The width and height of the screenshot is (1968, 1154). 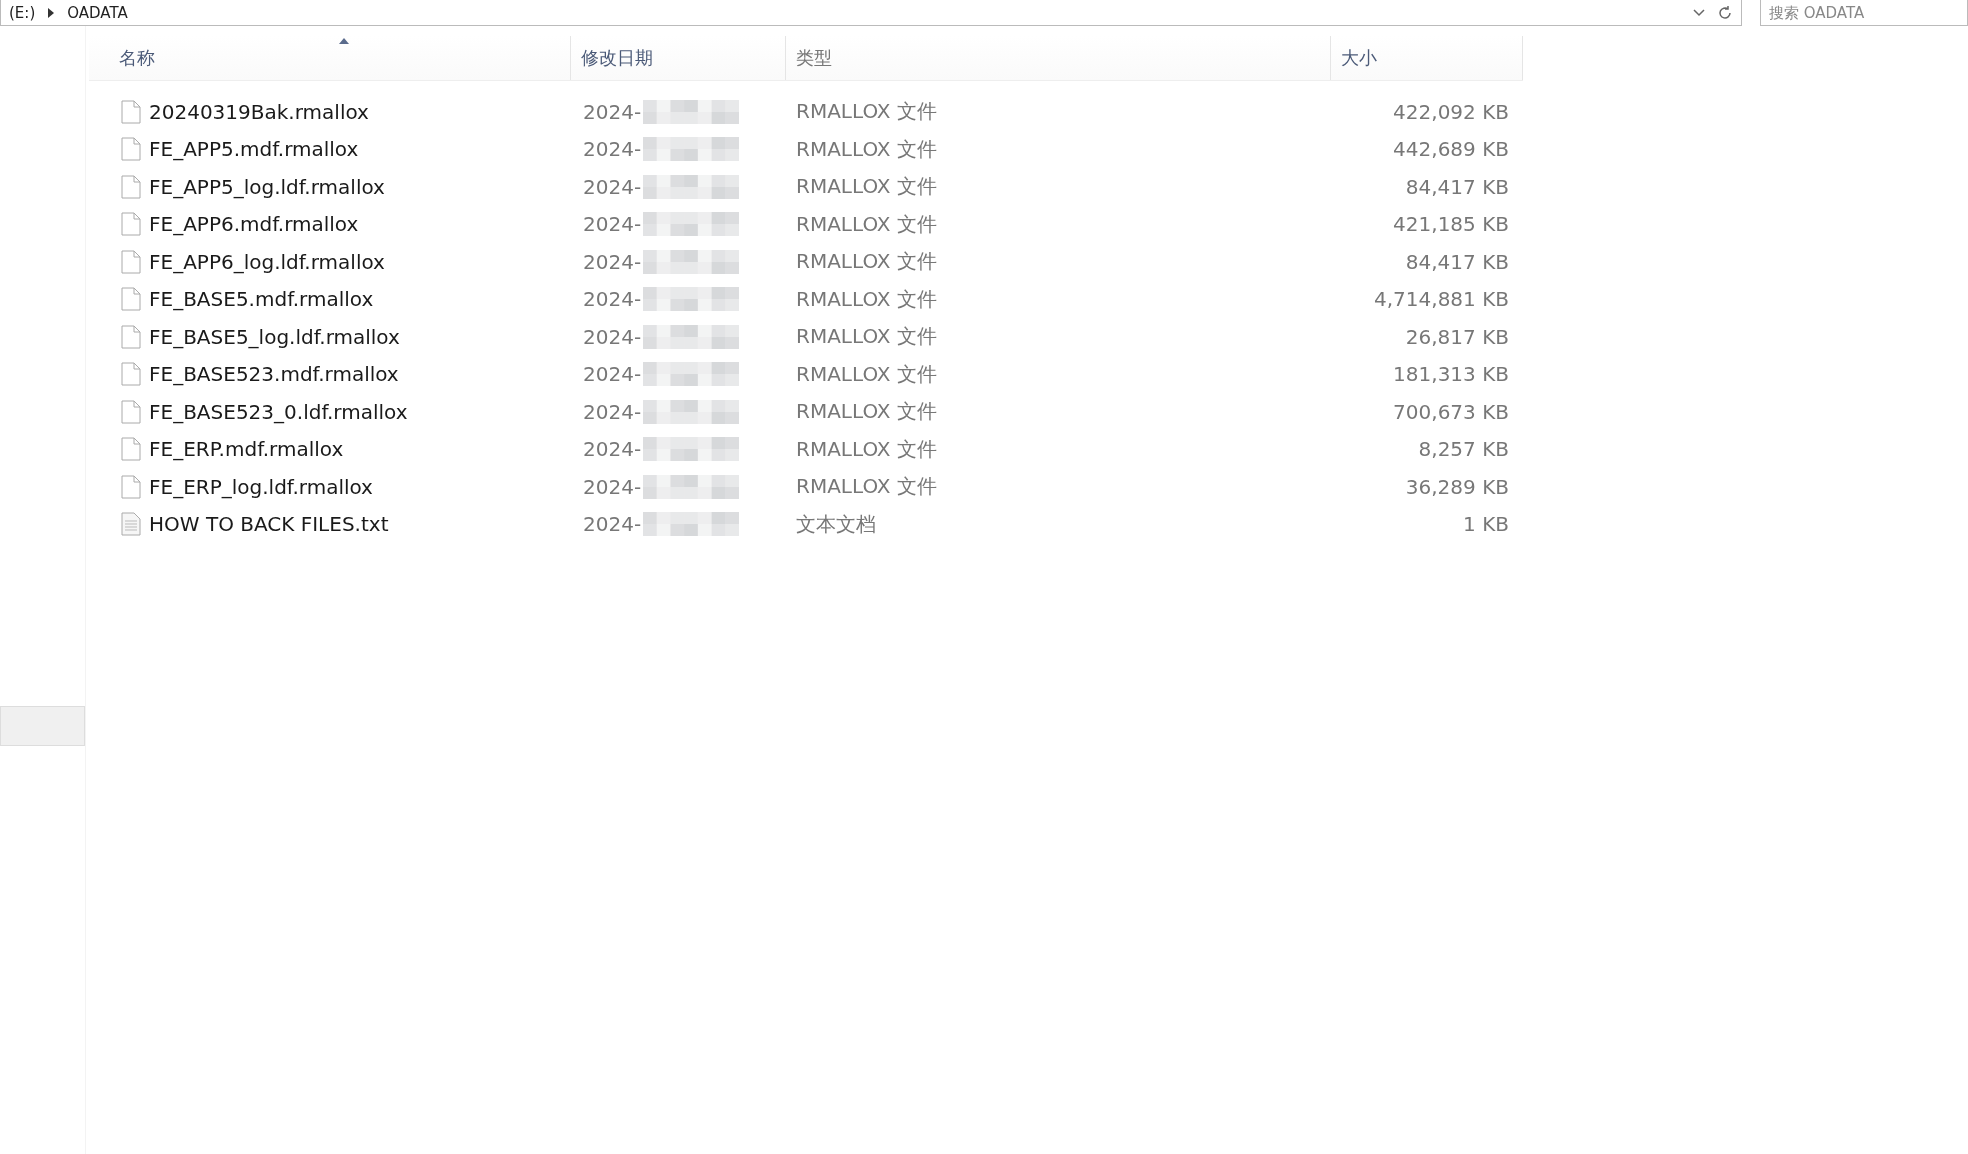 I want to click on folder-label: OADATA, so click(x=97, y=12).